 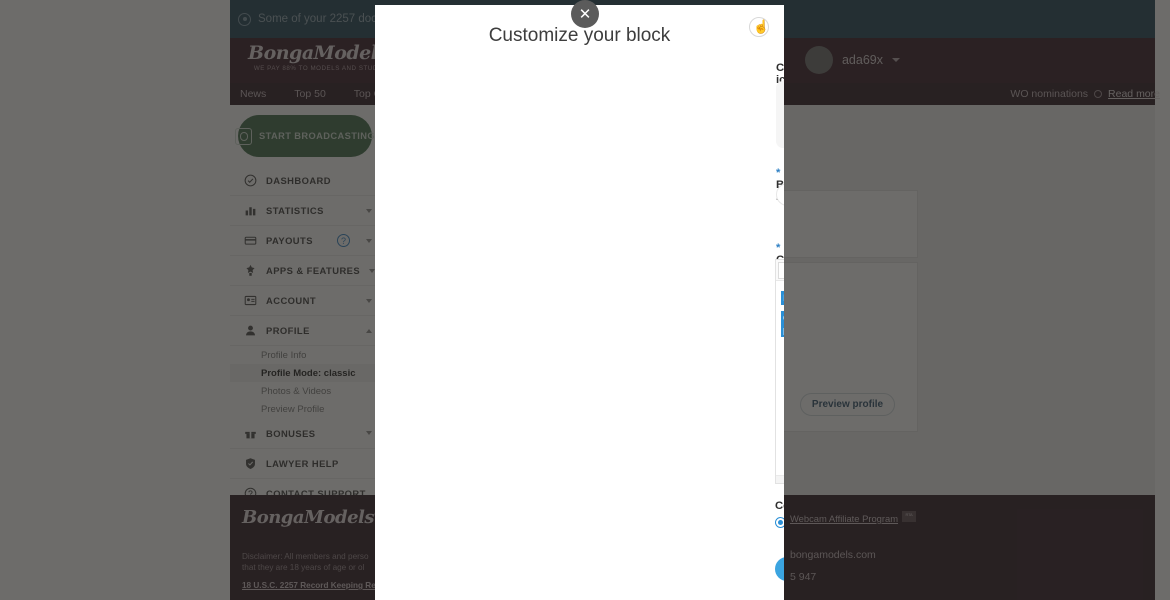 I want to click on icon-grid: 🏆 🍺 🔔 ✓ ◉ 🕑 ☕ 🎁 📋 📁 🎧 🎈 🖼 ℹ ⛄ 💬 ⚡ 📷 ★, so click(x=783, y=115).